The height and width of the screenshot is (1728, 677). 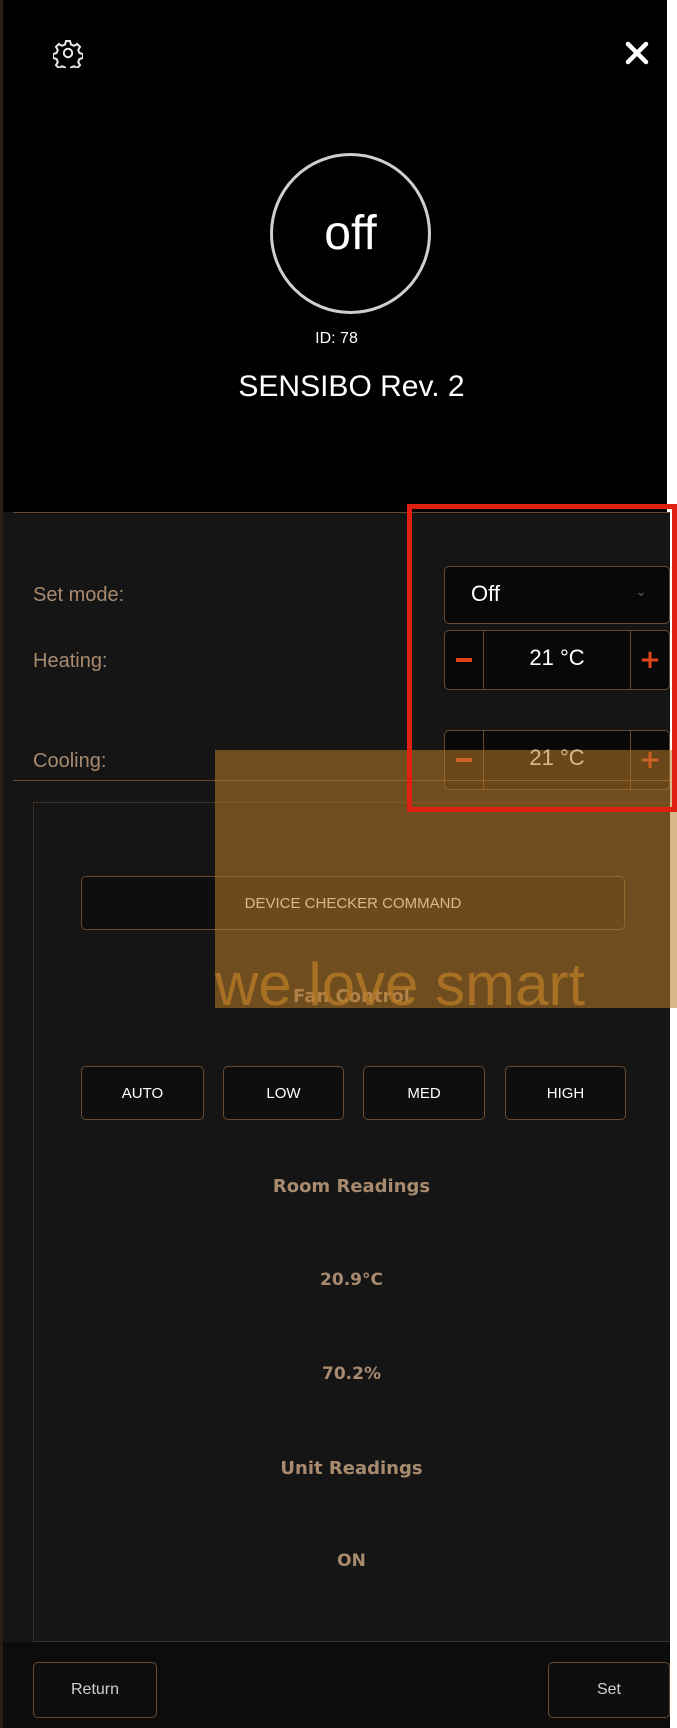 I want to click on fan-high-button: HIGH, so click(x=565, y=1093).